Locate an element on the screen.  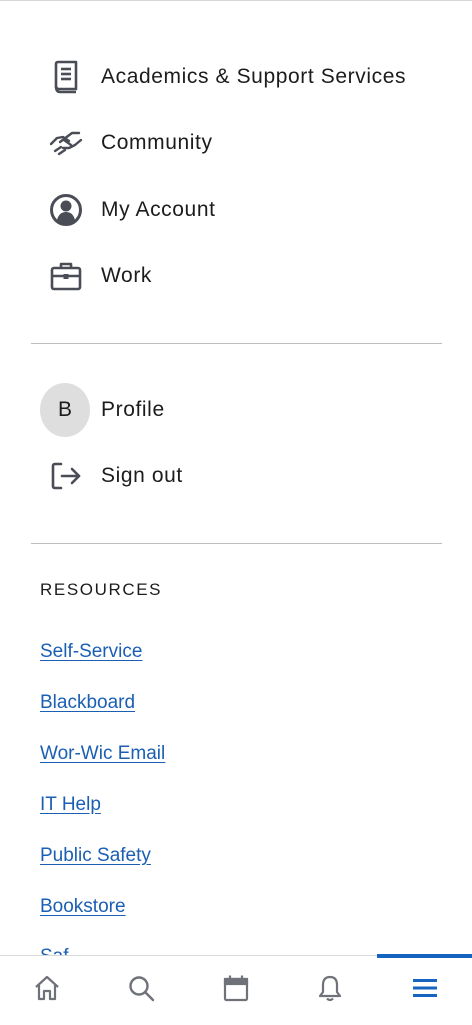
bottom-navigation-bar is located at coordinates (236, 990).